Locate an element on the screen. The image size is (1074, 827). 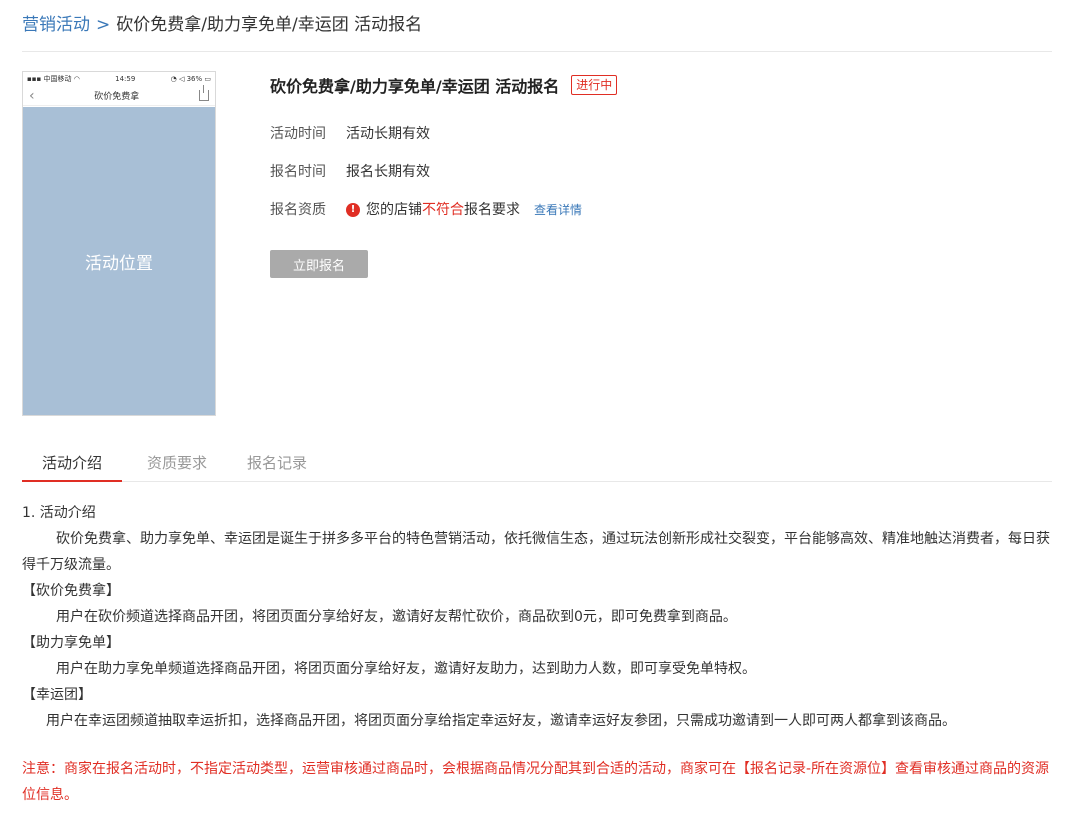
activity-title-row: 砍价免费拿/助力享免单/幸运团 活动报名 进行中 is located at coordinates (444, 85).